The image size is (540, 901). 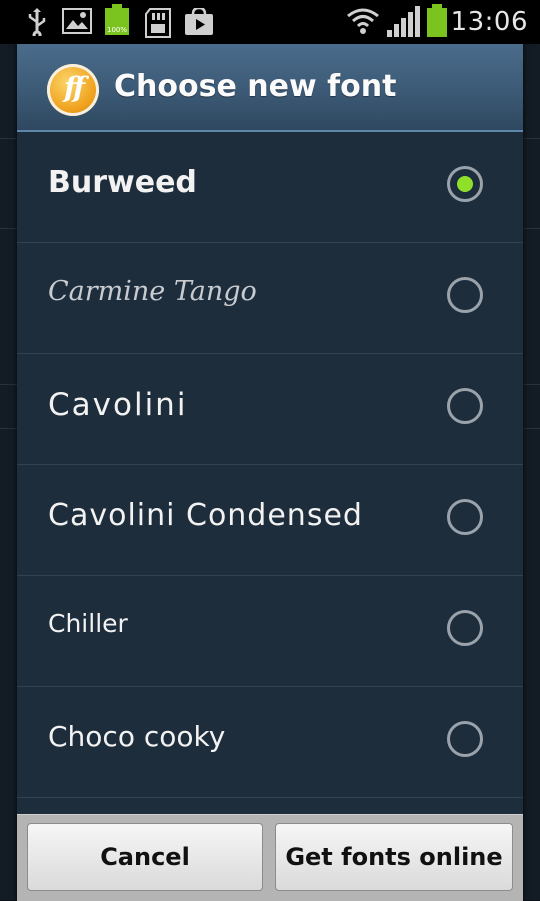 What do you see at coordinates (88, 623) in the screenshot?
I see `font-option-label: Chiller` at bounding box center [88, 623].